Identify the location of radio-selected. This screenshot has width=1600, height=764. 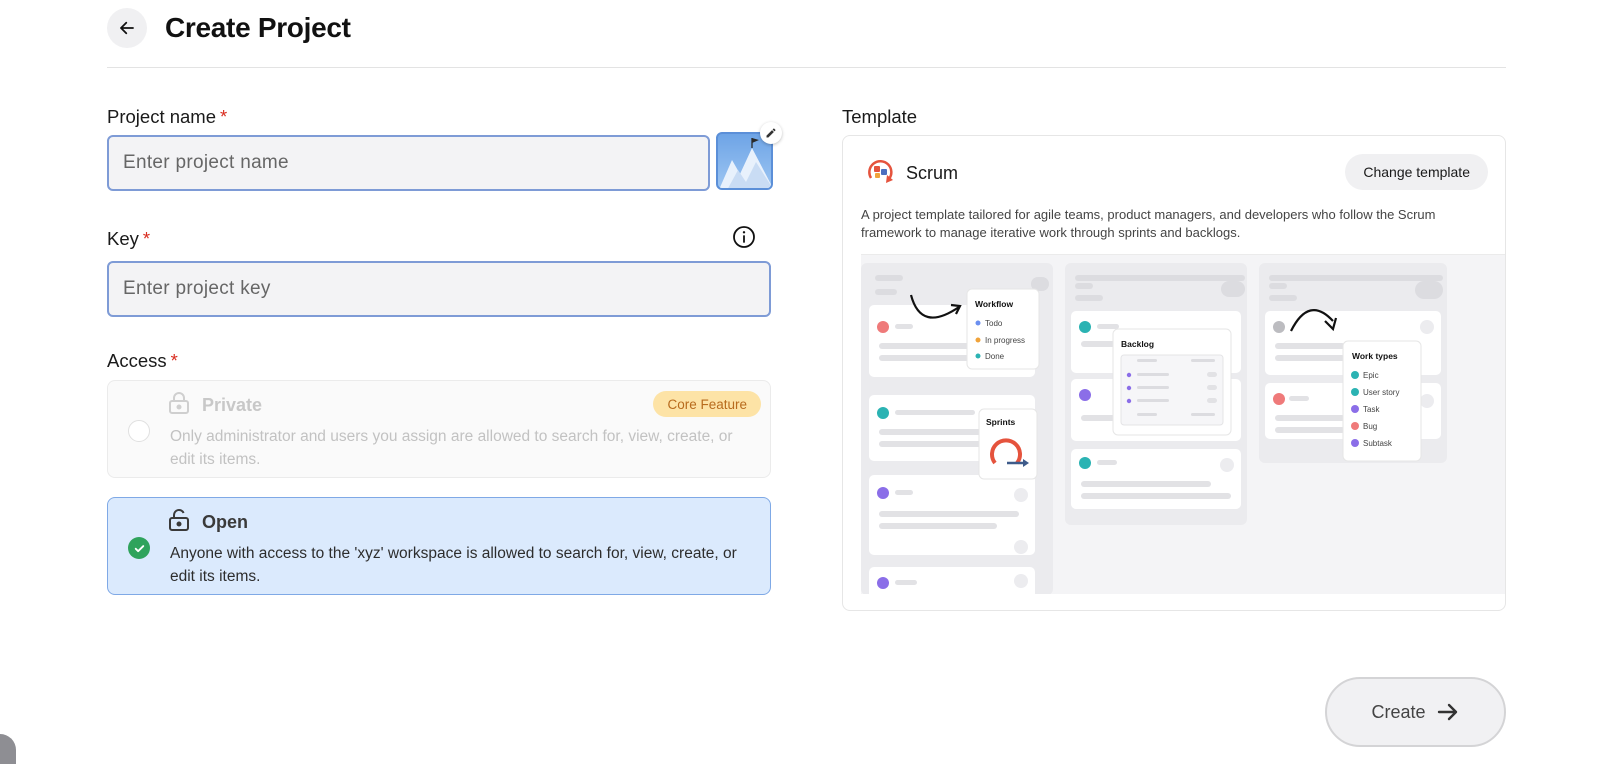
(139, 548).